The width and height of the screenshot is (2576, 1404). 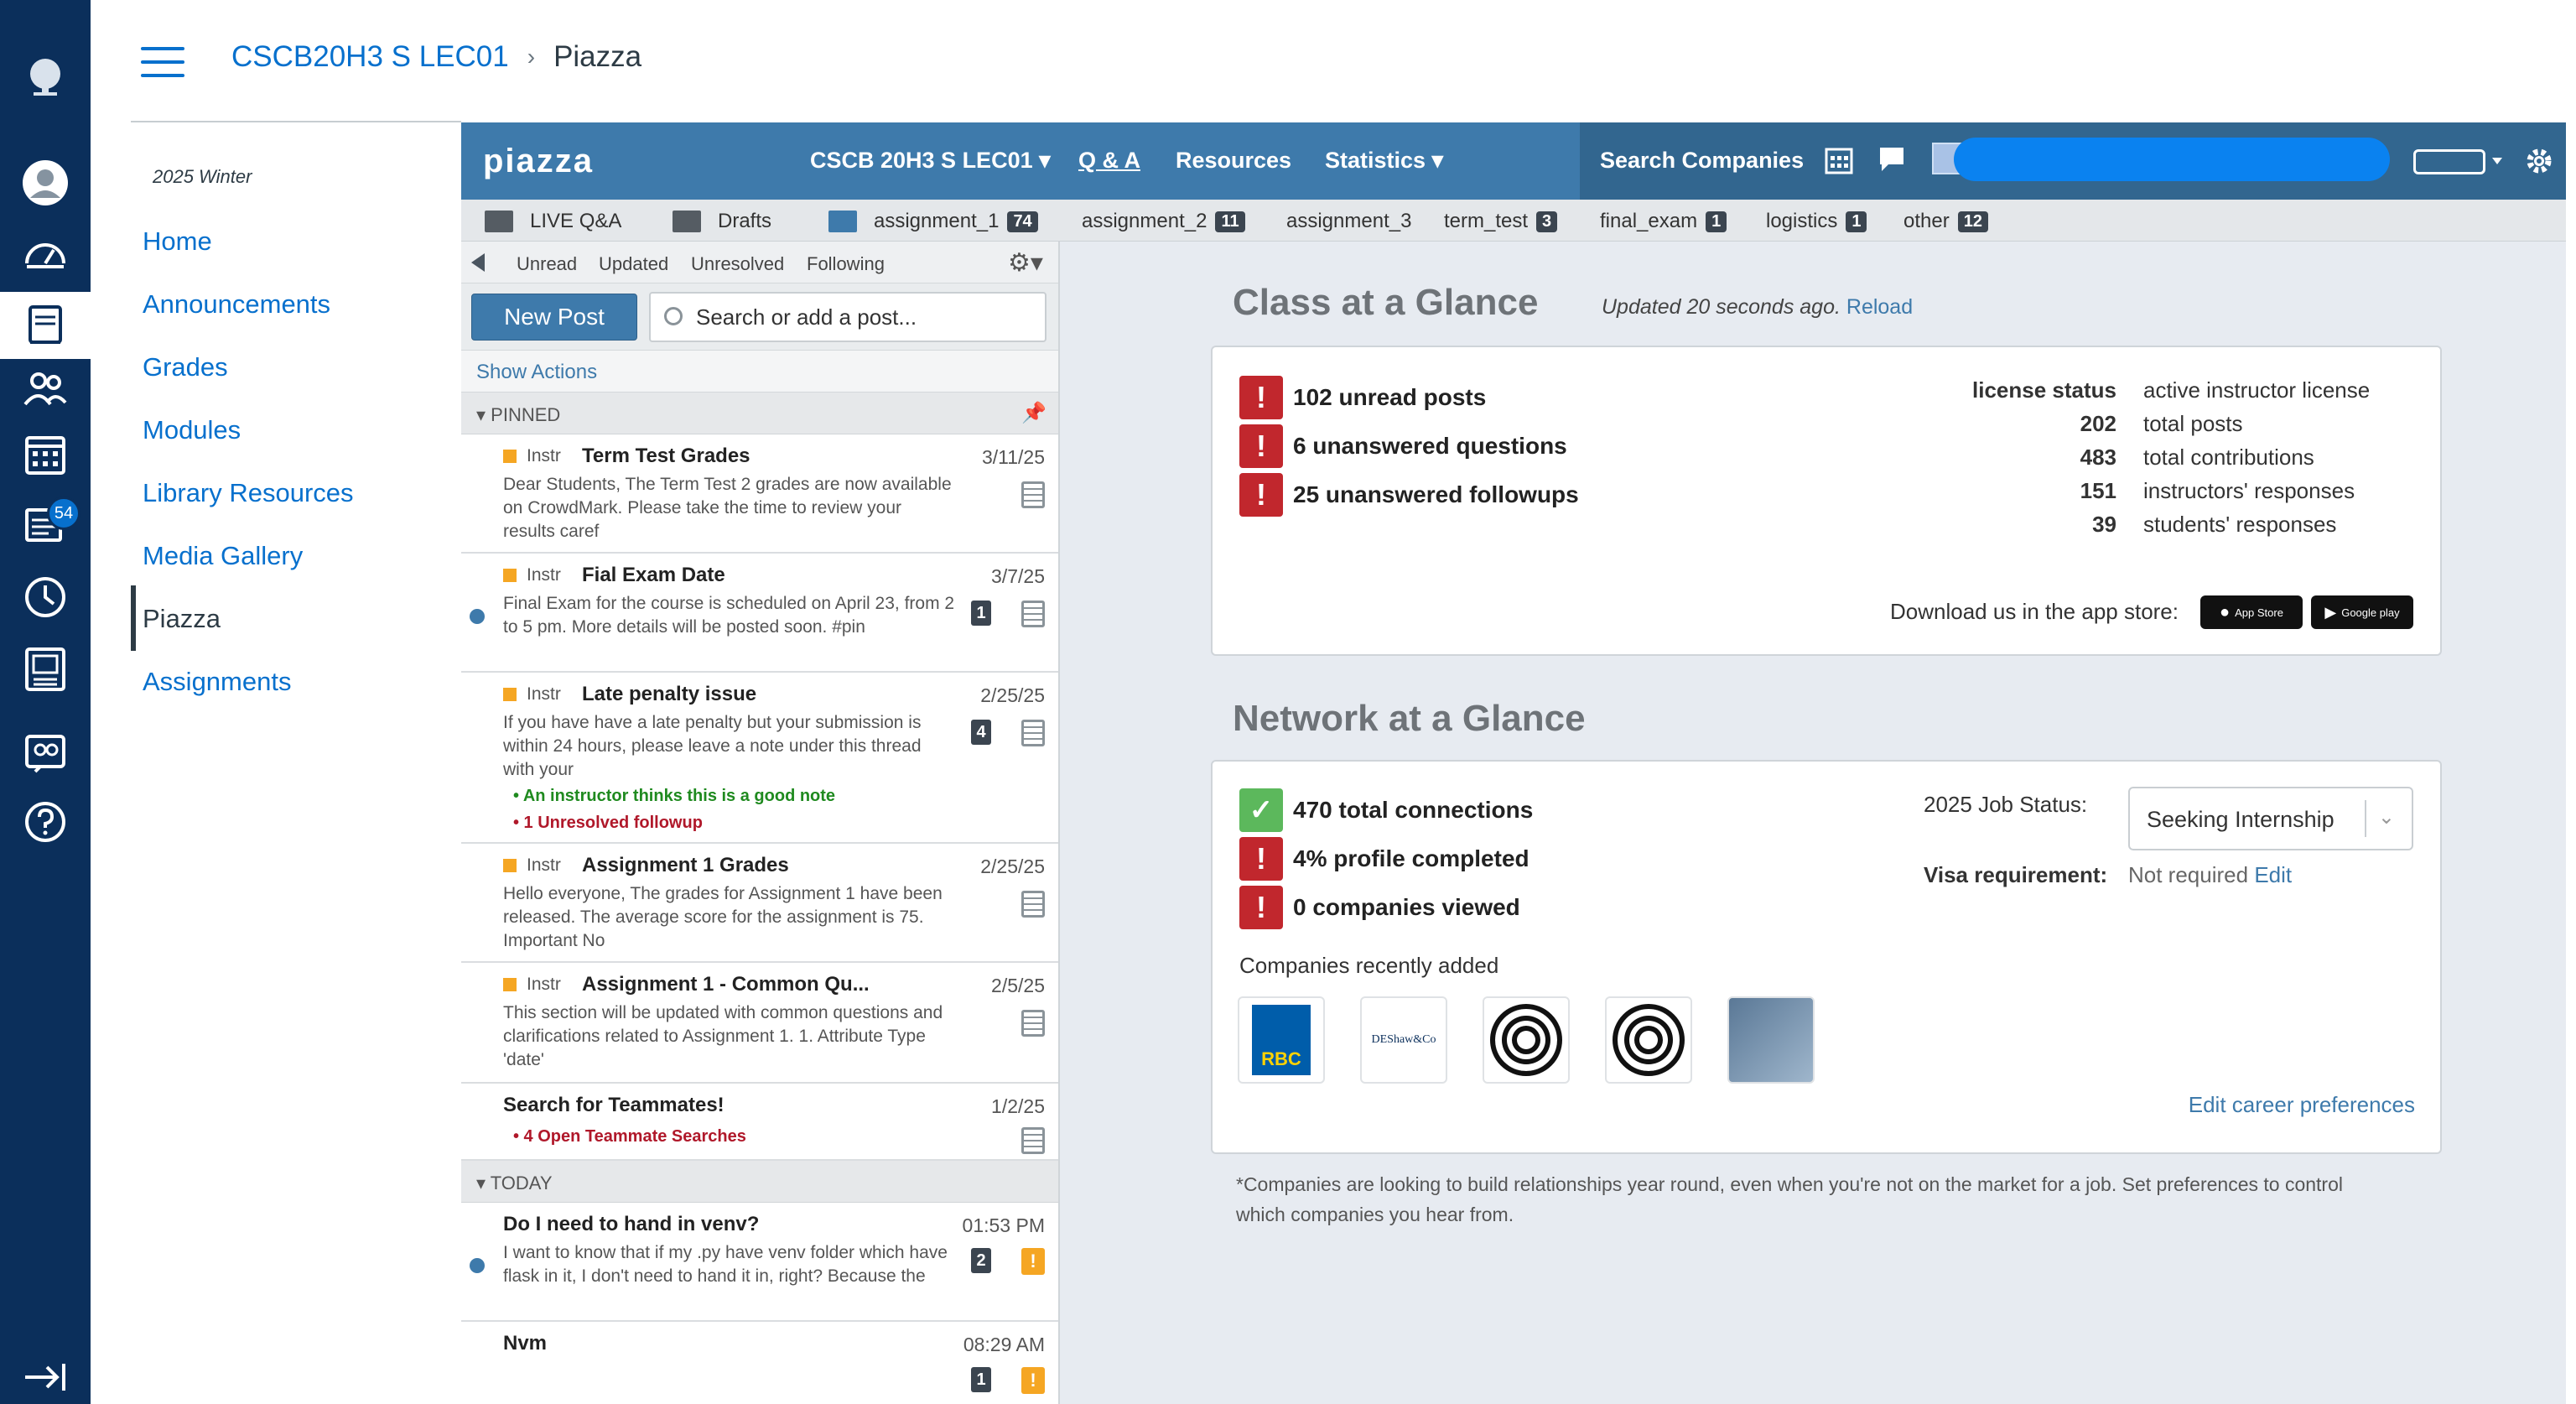 What do you see at coordinates (370, 57) in the screenshot?
I see `breadcrumb-course: CSCB20H3 S LEC01` at bounding box center [370, 57].